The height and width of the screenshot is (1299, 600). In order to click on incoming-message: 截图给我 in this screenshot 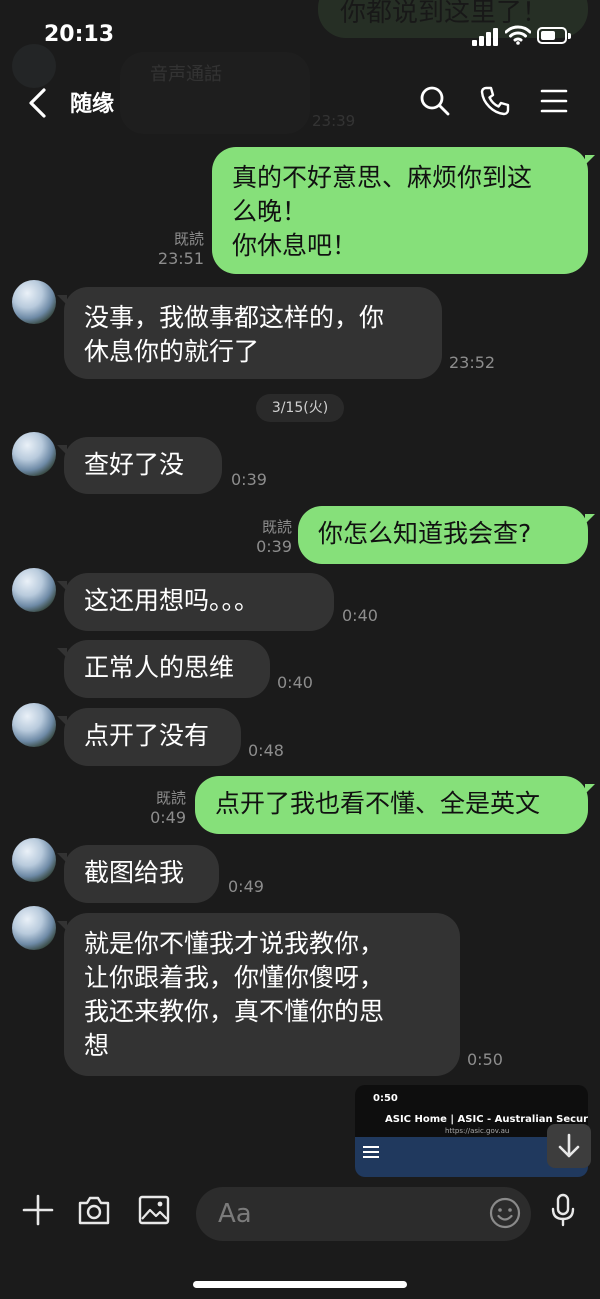, I will do `click(138, 874)`.